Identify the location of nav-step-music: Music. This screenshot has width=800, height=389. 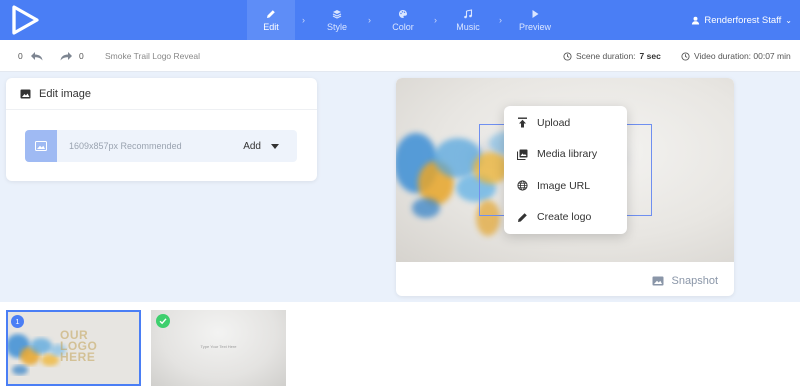
(468, 20).